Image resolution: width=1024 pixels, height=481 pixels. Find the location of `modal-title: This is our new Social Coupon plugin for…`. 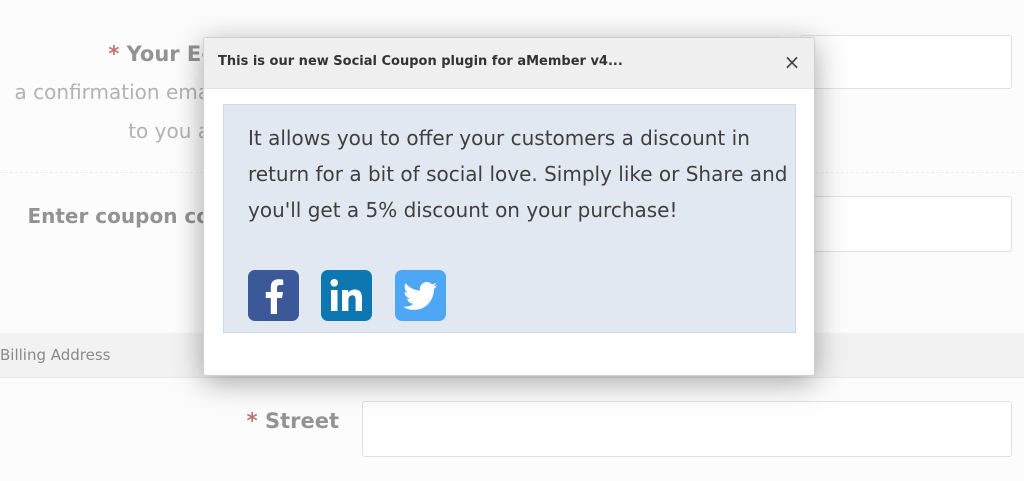

modal-title: This is our new Social Coupon plugin for… is located at coordinates (420, 61).